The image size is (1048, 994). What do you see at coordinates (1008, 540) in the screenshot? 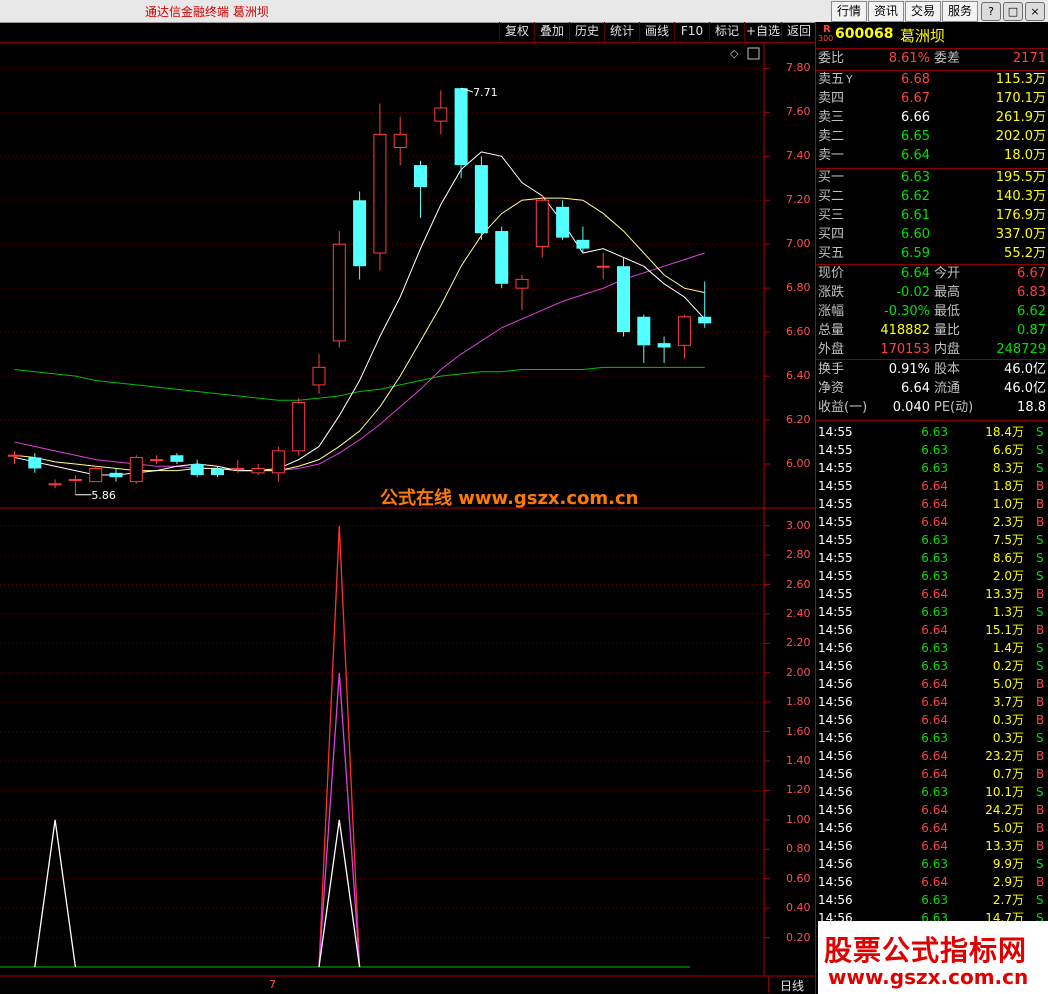
I see `tick-volume: 7.5万` at bounding box center [1008, 540].